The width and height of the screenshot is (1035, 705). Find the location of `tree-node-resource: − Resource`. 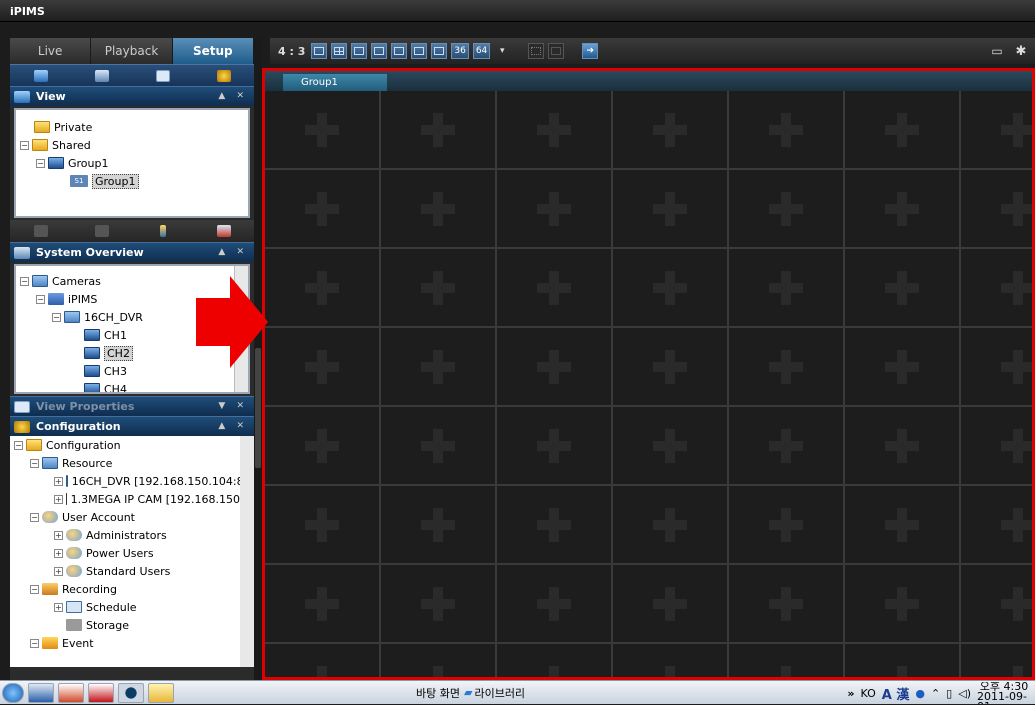

tree-node-resource: − Resource is located at coordinates (125, 463).